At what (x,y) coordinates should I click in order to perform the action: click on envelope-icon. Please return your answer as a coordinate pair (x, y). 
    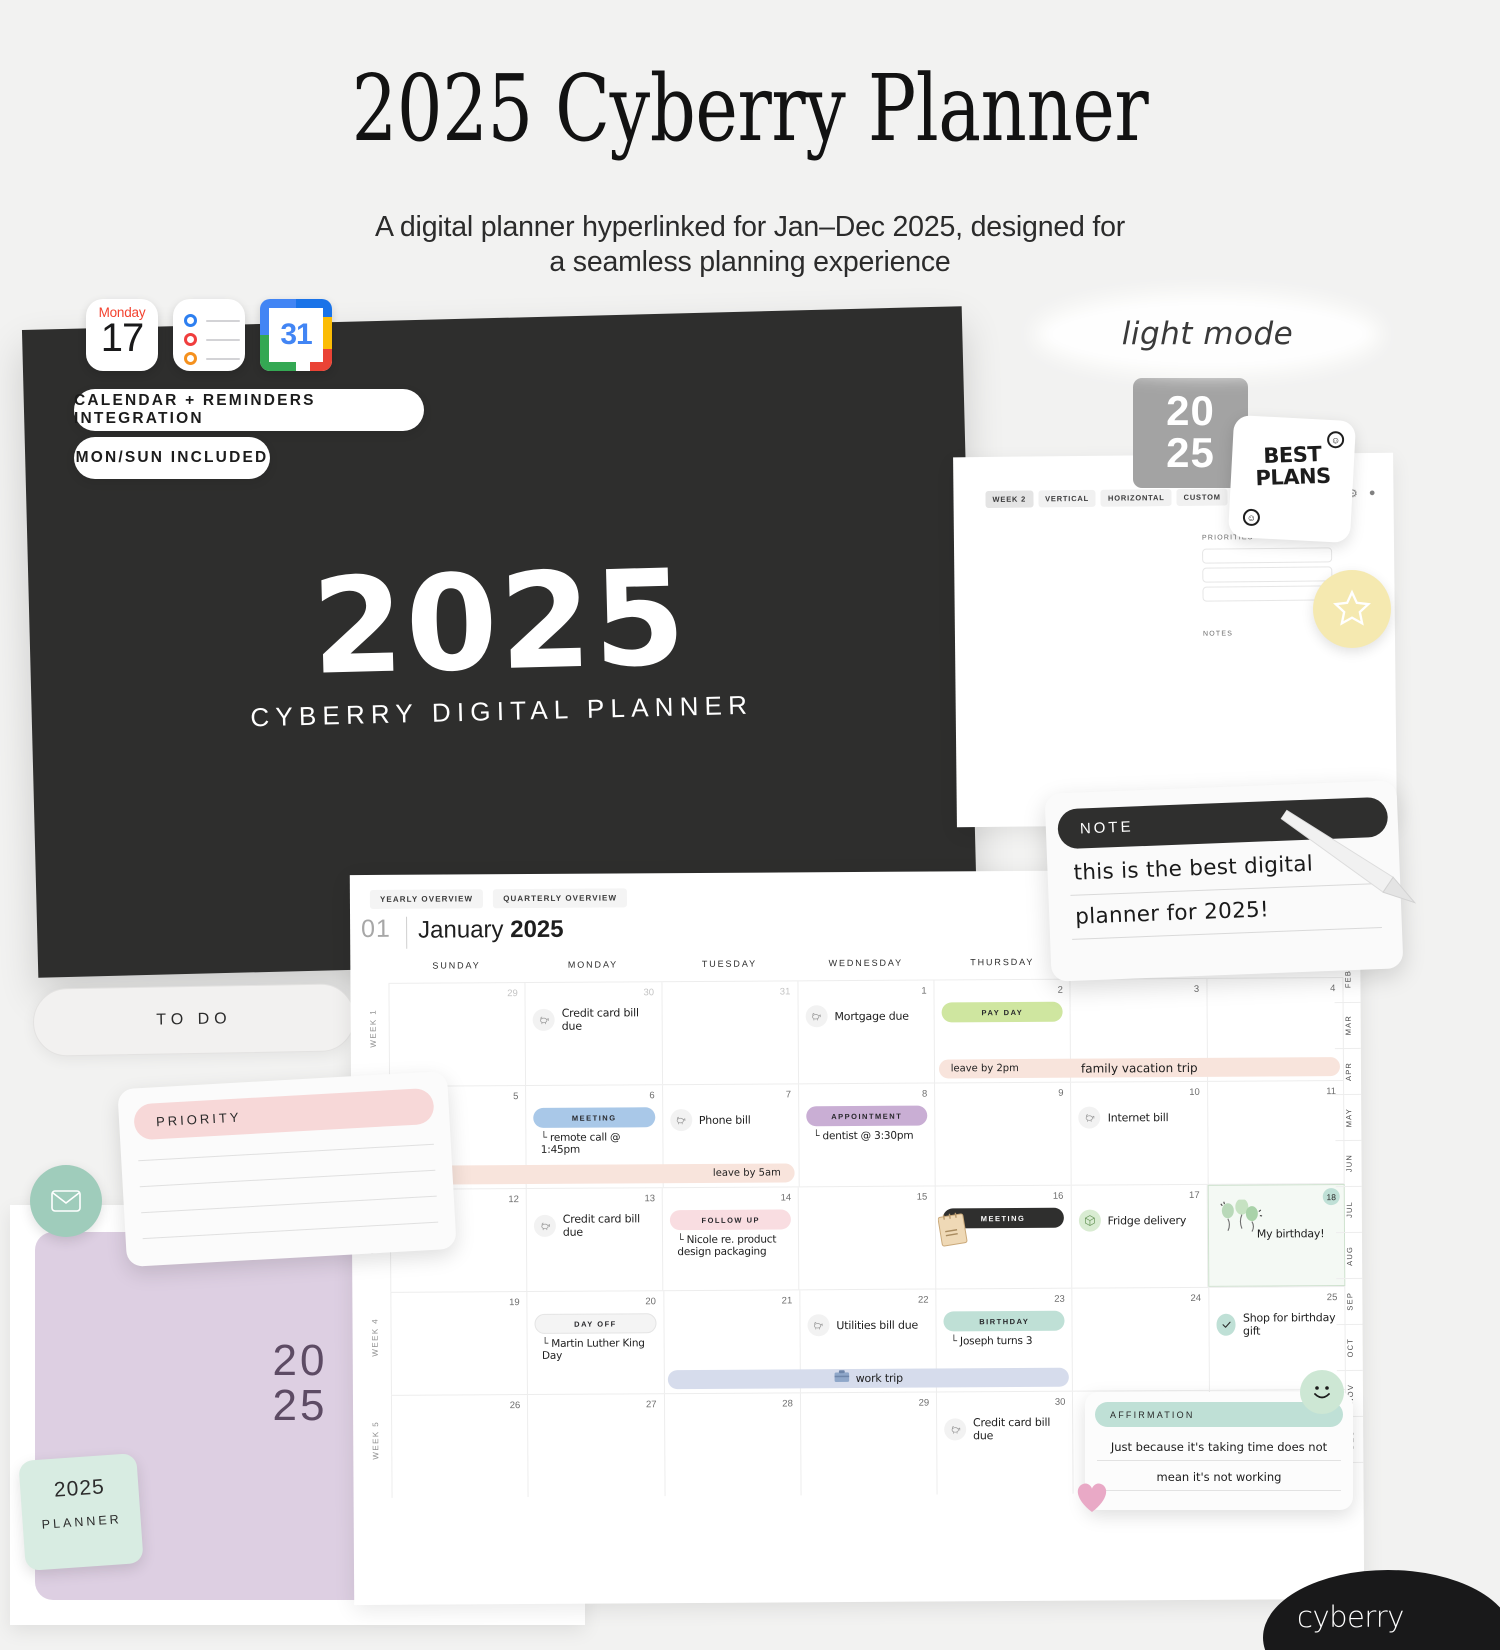
    Looking at the image, I should click on (66, 1201).